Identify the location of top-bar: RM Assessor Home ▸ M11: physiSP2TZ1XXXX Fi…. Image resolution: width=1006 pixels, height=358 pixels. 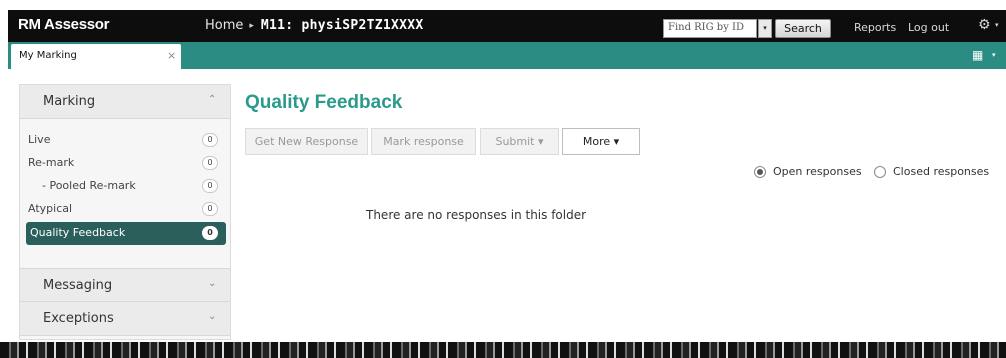
(507, 26).